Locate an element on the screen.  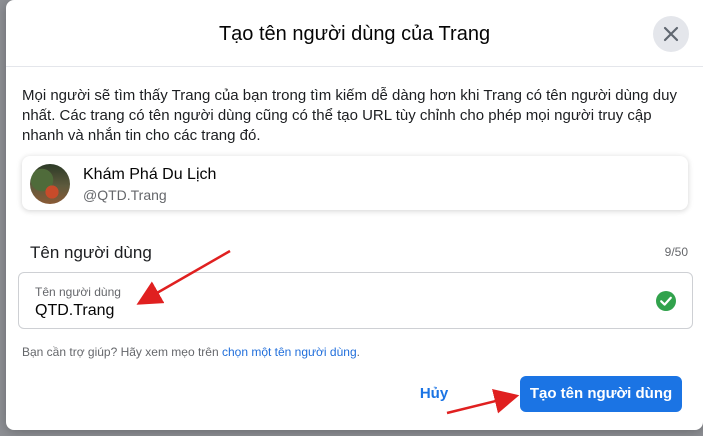
username-character-count: 9/50 is located at coordinates (676, 252).